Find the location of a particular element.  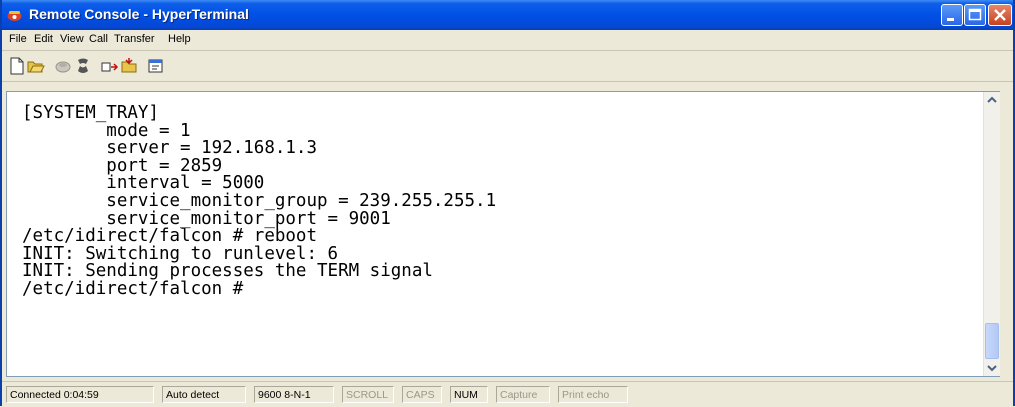

status-connected: Connected 0:04:59 is located at coordinates (80, 394).